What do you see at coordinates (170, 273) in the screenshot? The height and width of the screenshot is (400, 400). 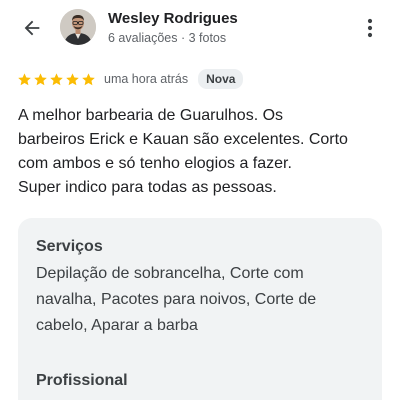 I see `services-line: Depilação de sobrancelha, Corte com` at bounding box center [170, 273].